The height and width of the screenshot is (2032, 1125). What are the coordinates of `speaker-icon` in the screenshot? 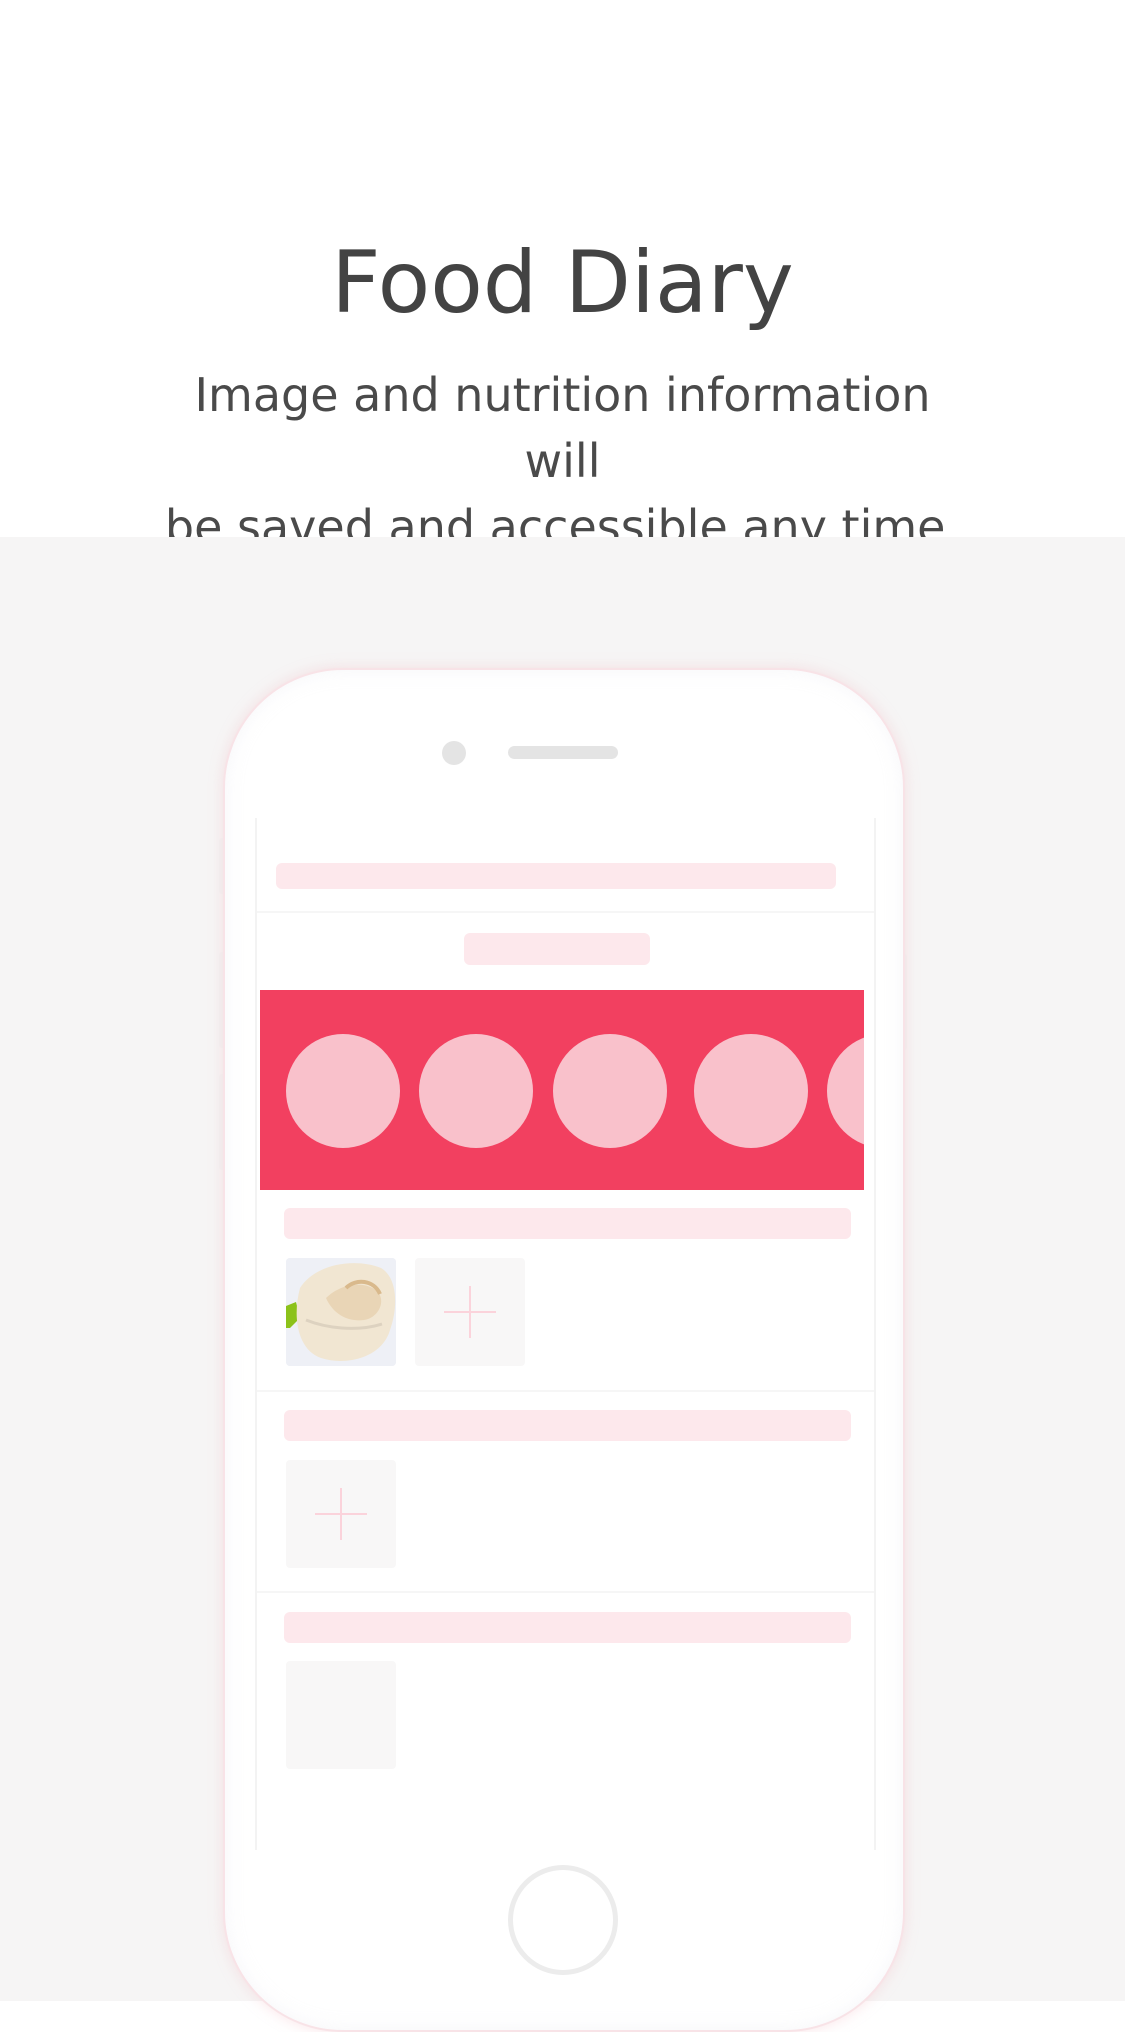 It's located at (563, 752).